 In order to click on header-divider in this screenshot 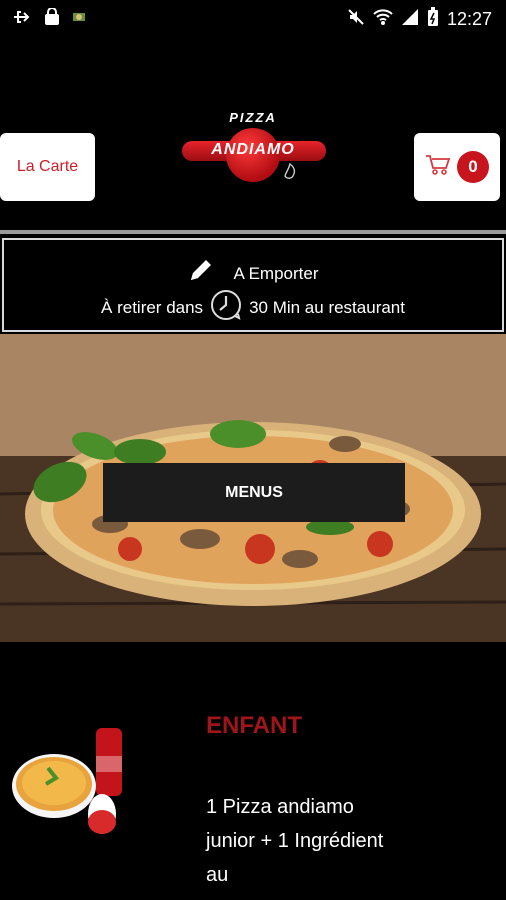, I will do `click(253, 232)`.